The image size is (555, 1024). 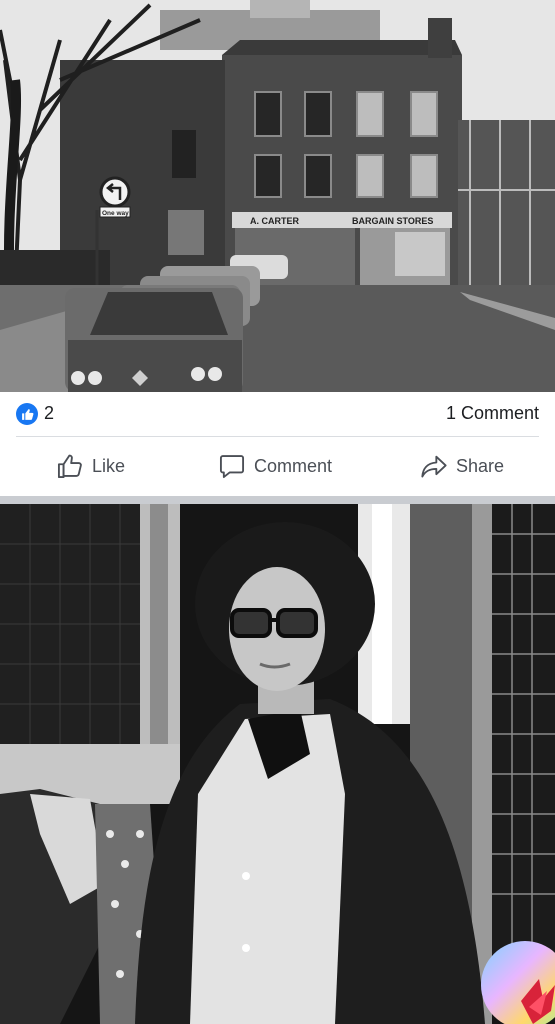 What do you see at coordinates (109, 465) in the screenshot?
I see `like-label: Like` at bounding box center [109, 465].